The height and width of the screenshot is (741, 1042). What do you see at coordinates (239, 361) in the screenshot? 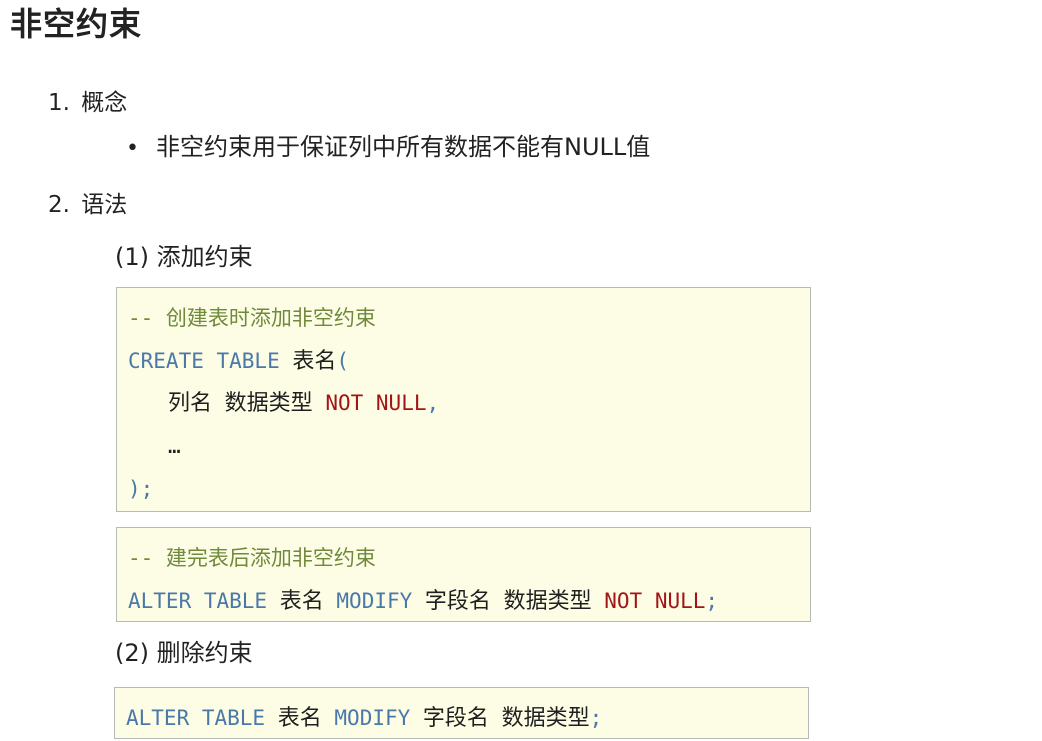
I see `code-create-line: CREATE TABLE 表名(` at bounding box center [239, 361].